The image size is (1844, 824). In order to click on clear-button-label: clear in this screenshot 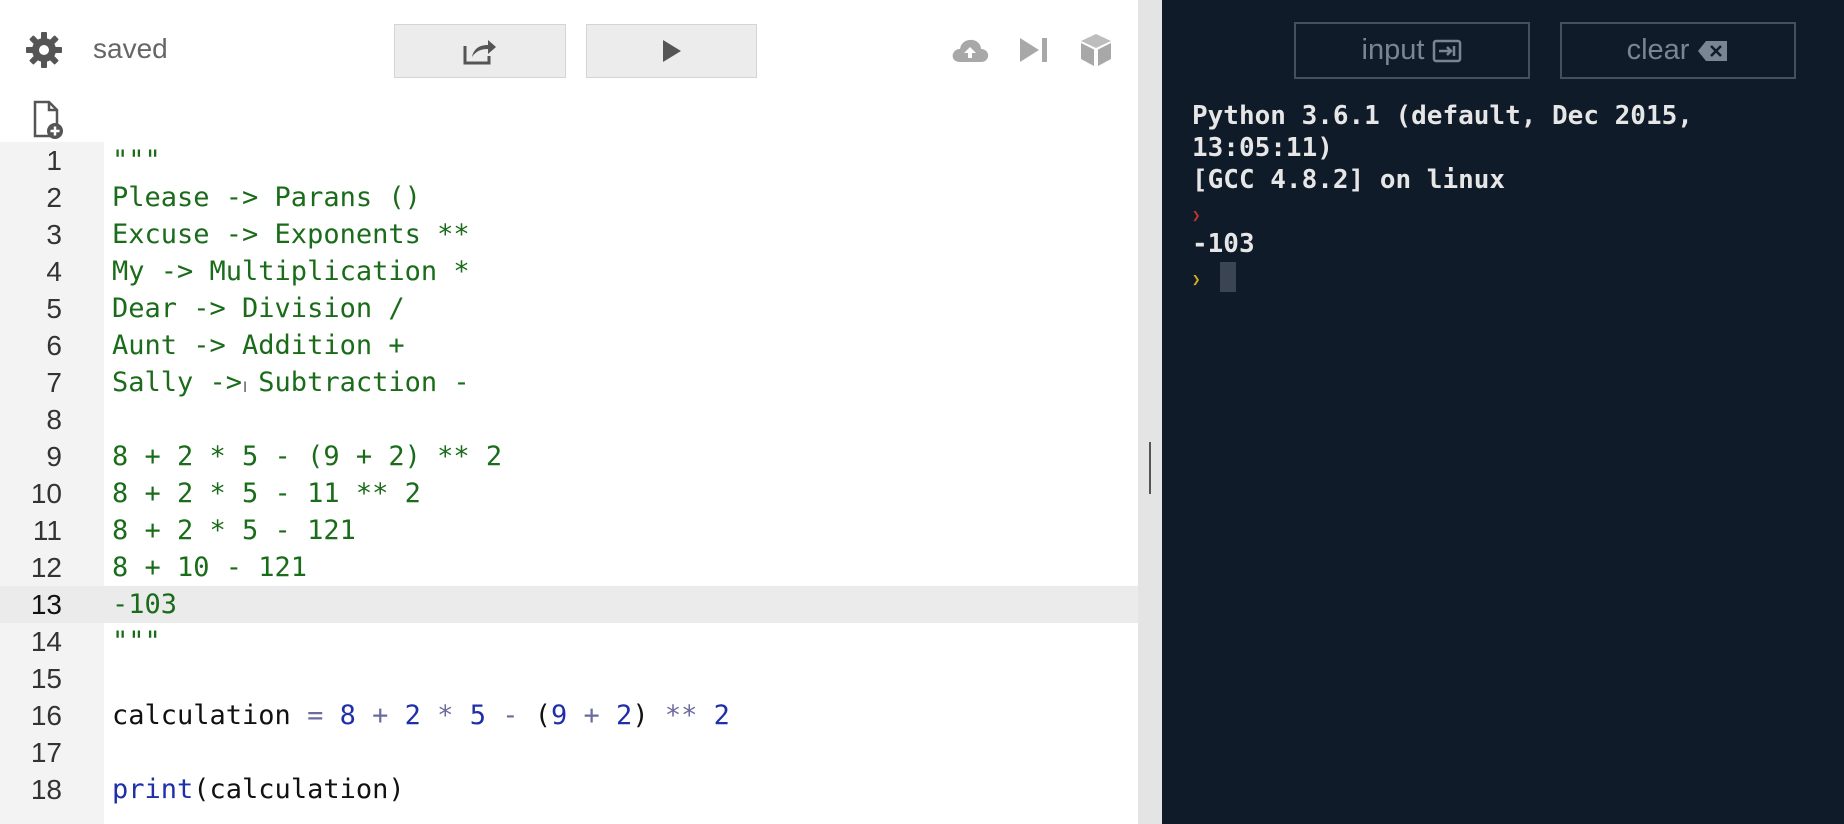, I will do `click(1658, 50)`.